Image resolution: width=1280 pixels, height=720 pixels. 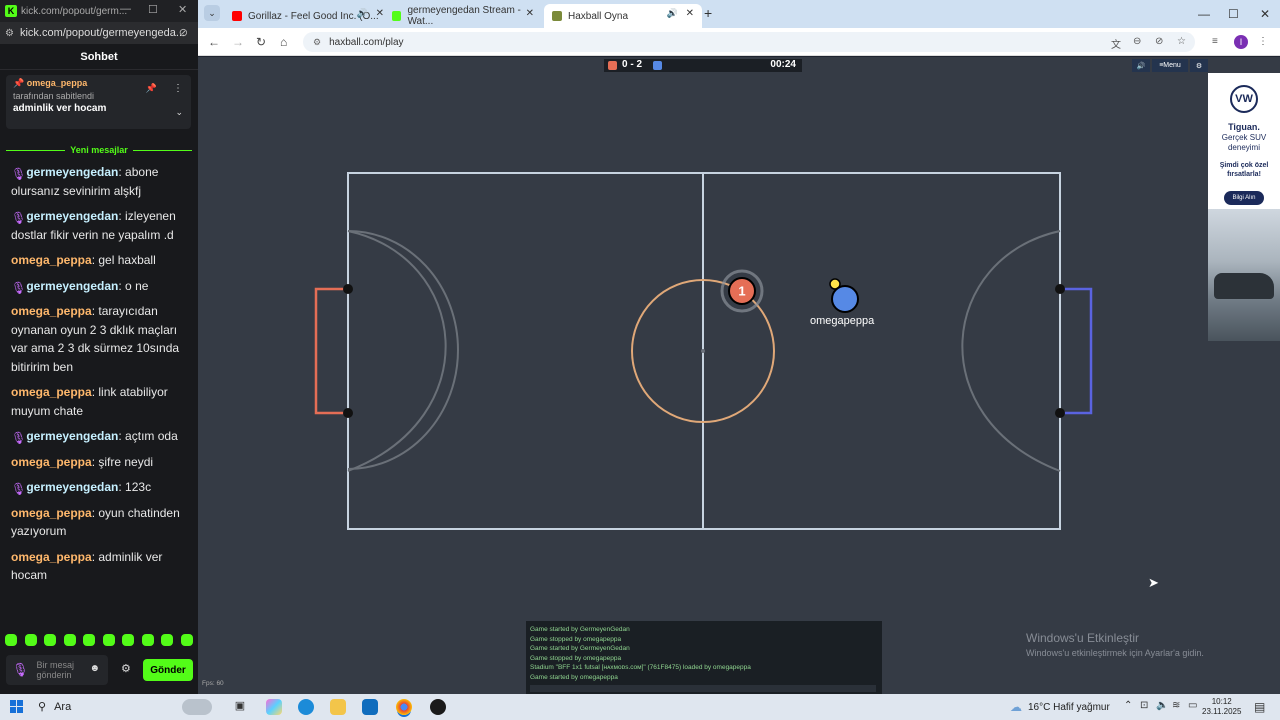 I want to click on speaker-tray-icon: 🔈, so click(x=1162, y=705).